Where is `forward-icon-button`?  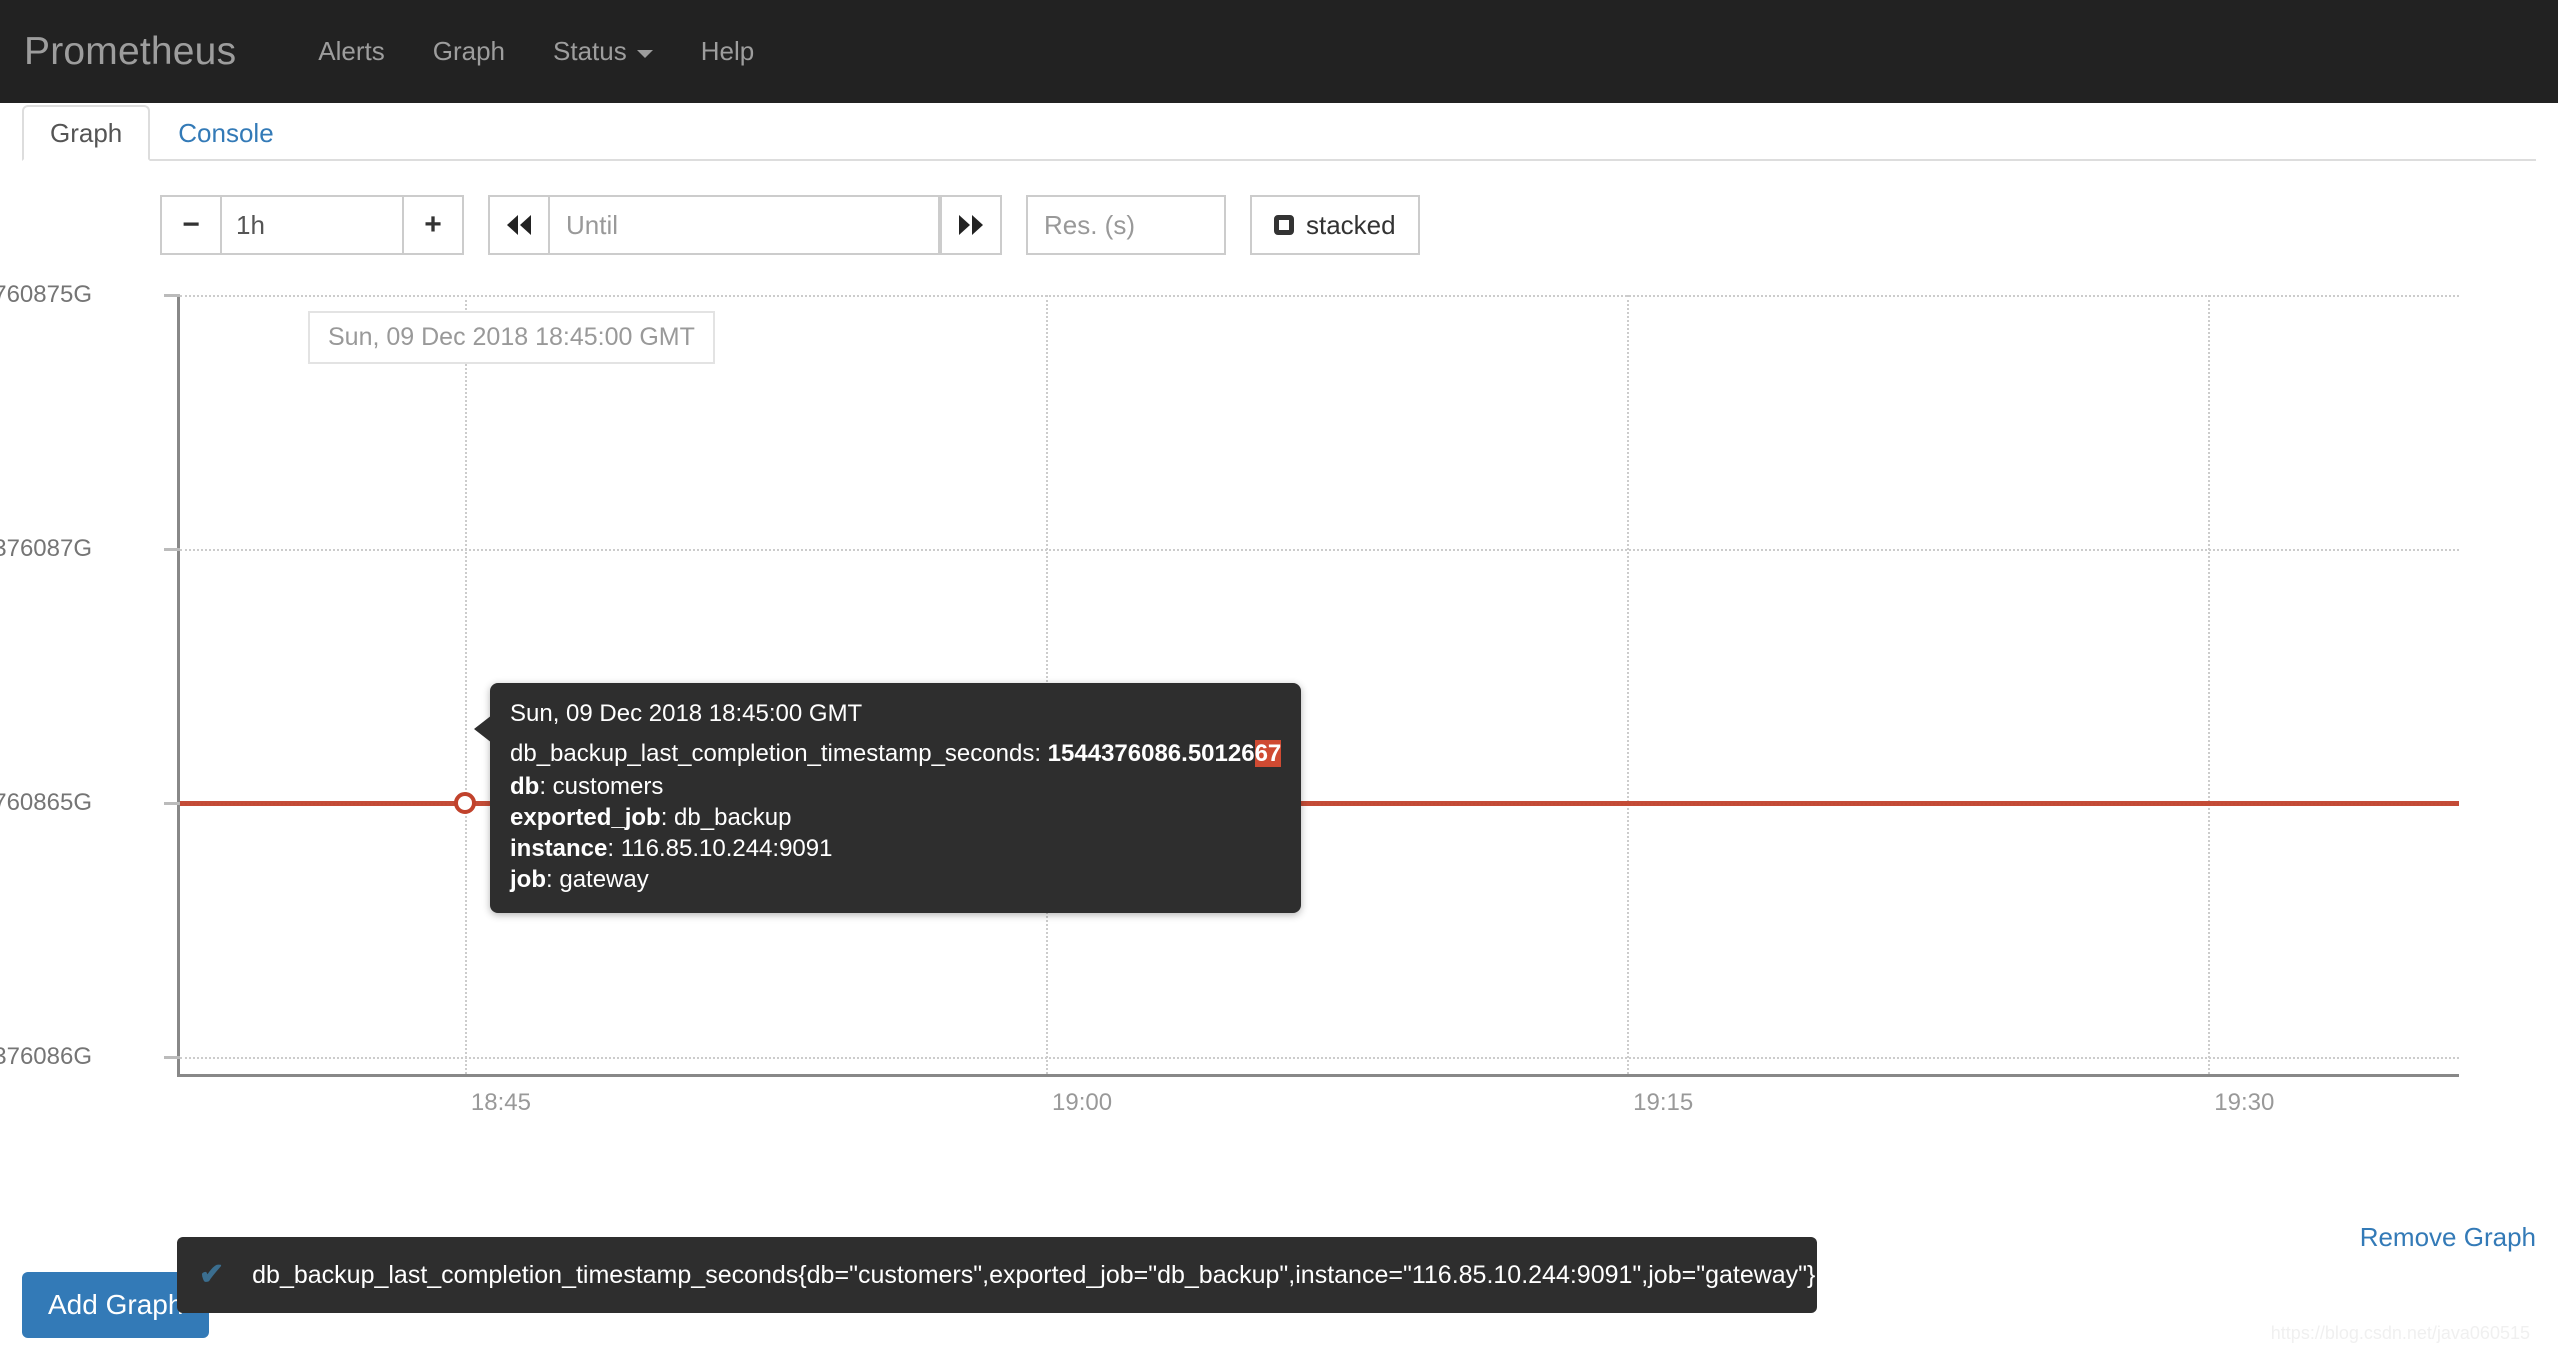 forward-icon-button is located at coordinates (971, 225).